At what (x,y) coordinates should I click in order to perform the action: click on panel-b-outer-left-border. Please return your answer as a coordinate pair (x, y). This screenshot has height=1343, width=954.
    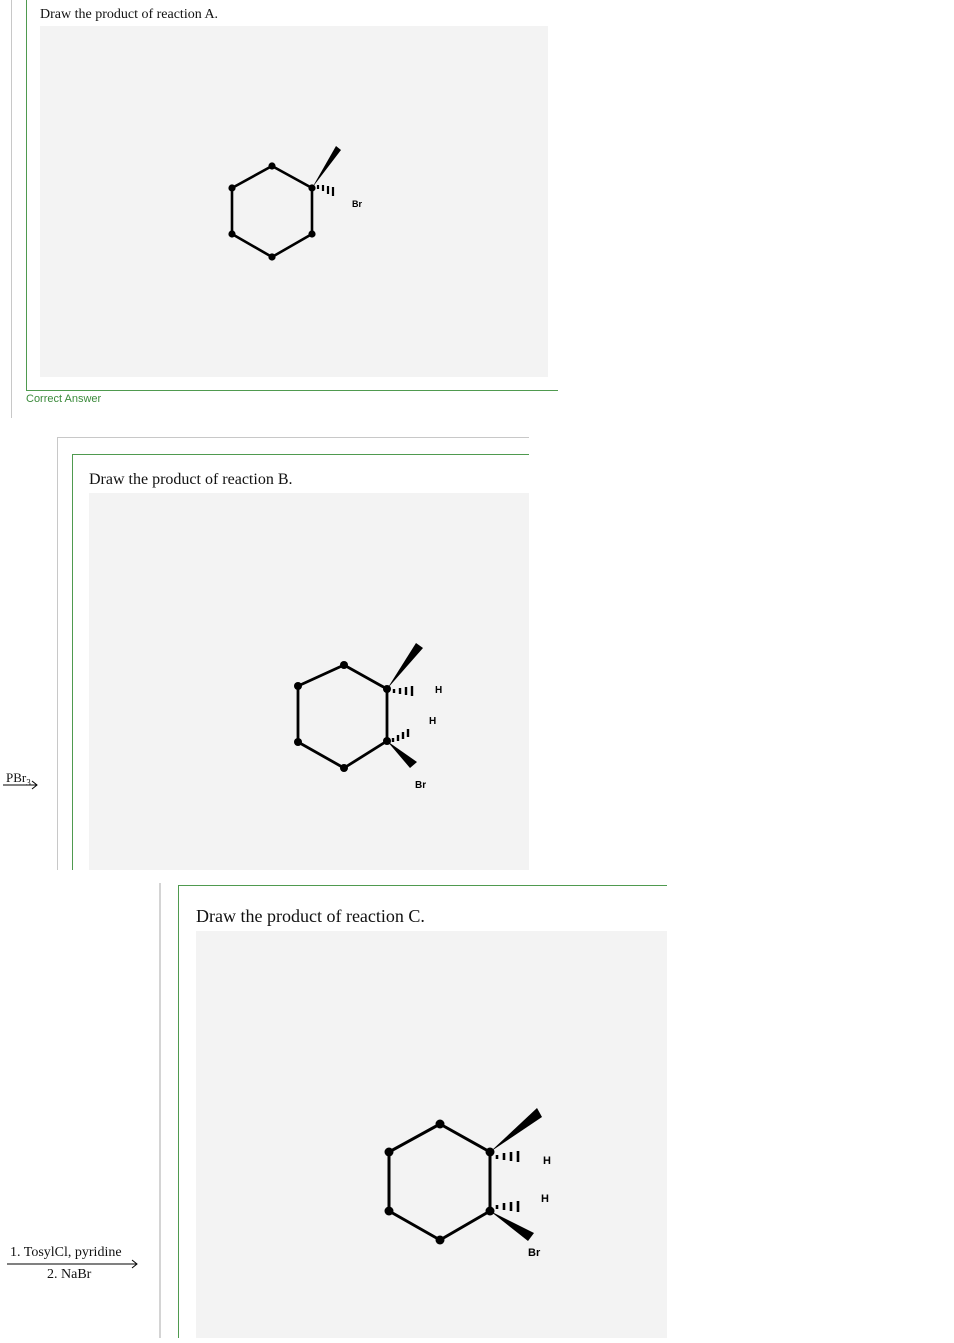
    Looking at the image, I should click on (57, 653).